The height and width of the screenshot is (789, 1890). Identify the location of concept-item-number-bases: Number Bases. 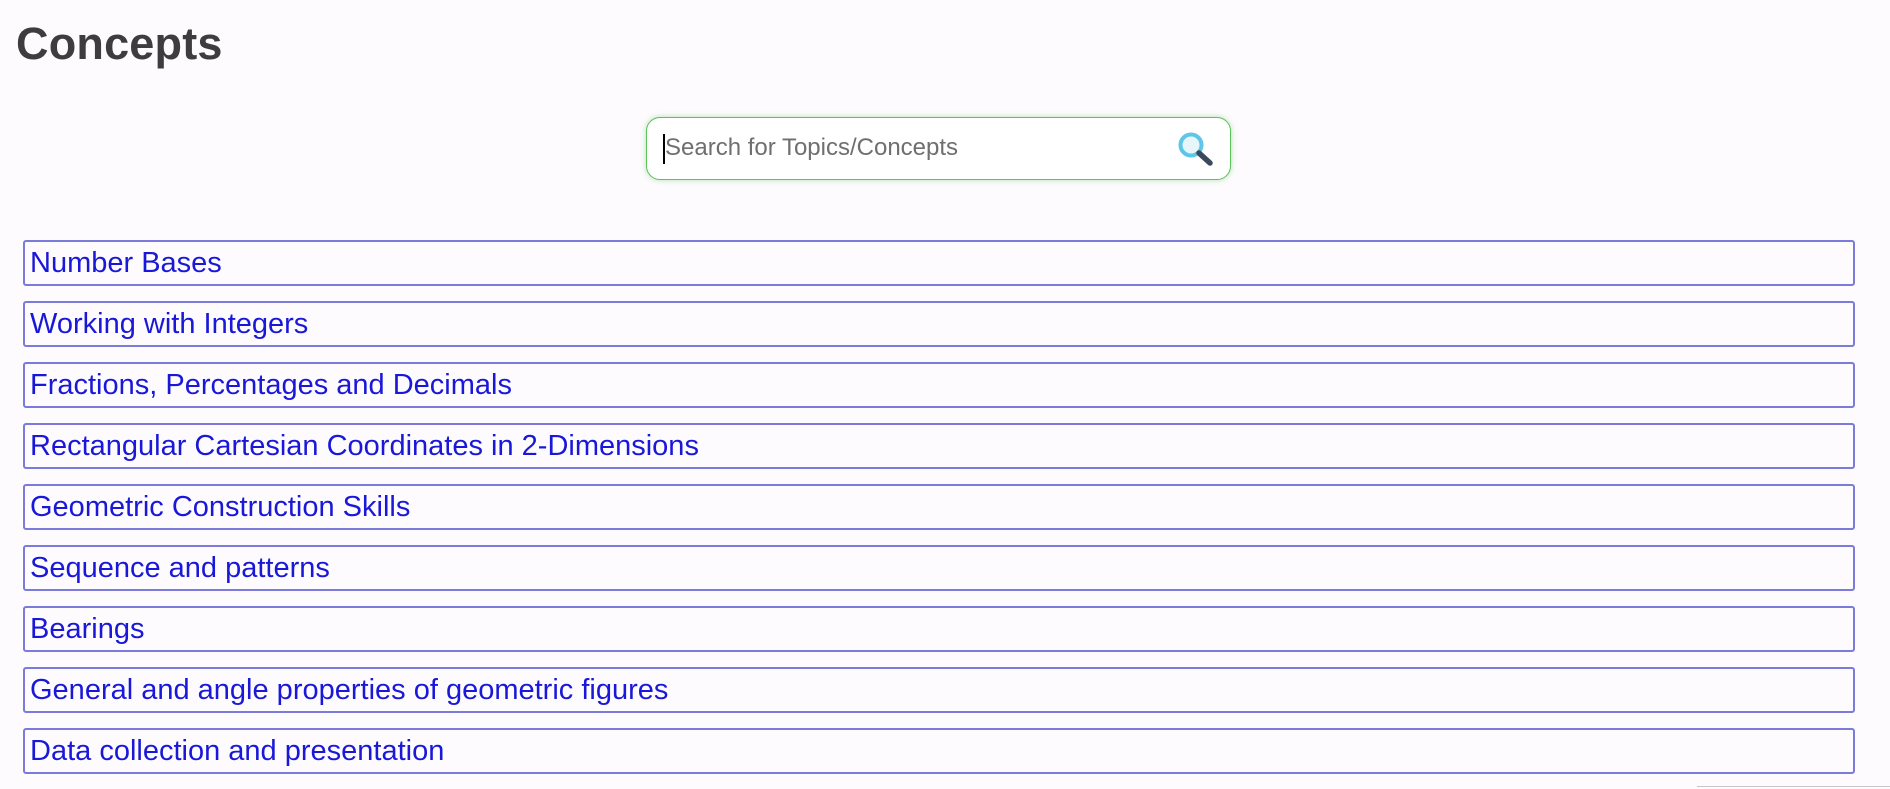
(939, 263).